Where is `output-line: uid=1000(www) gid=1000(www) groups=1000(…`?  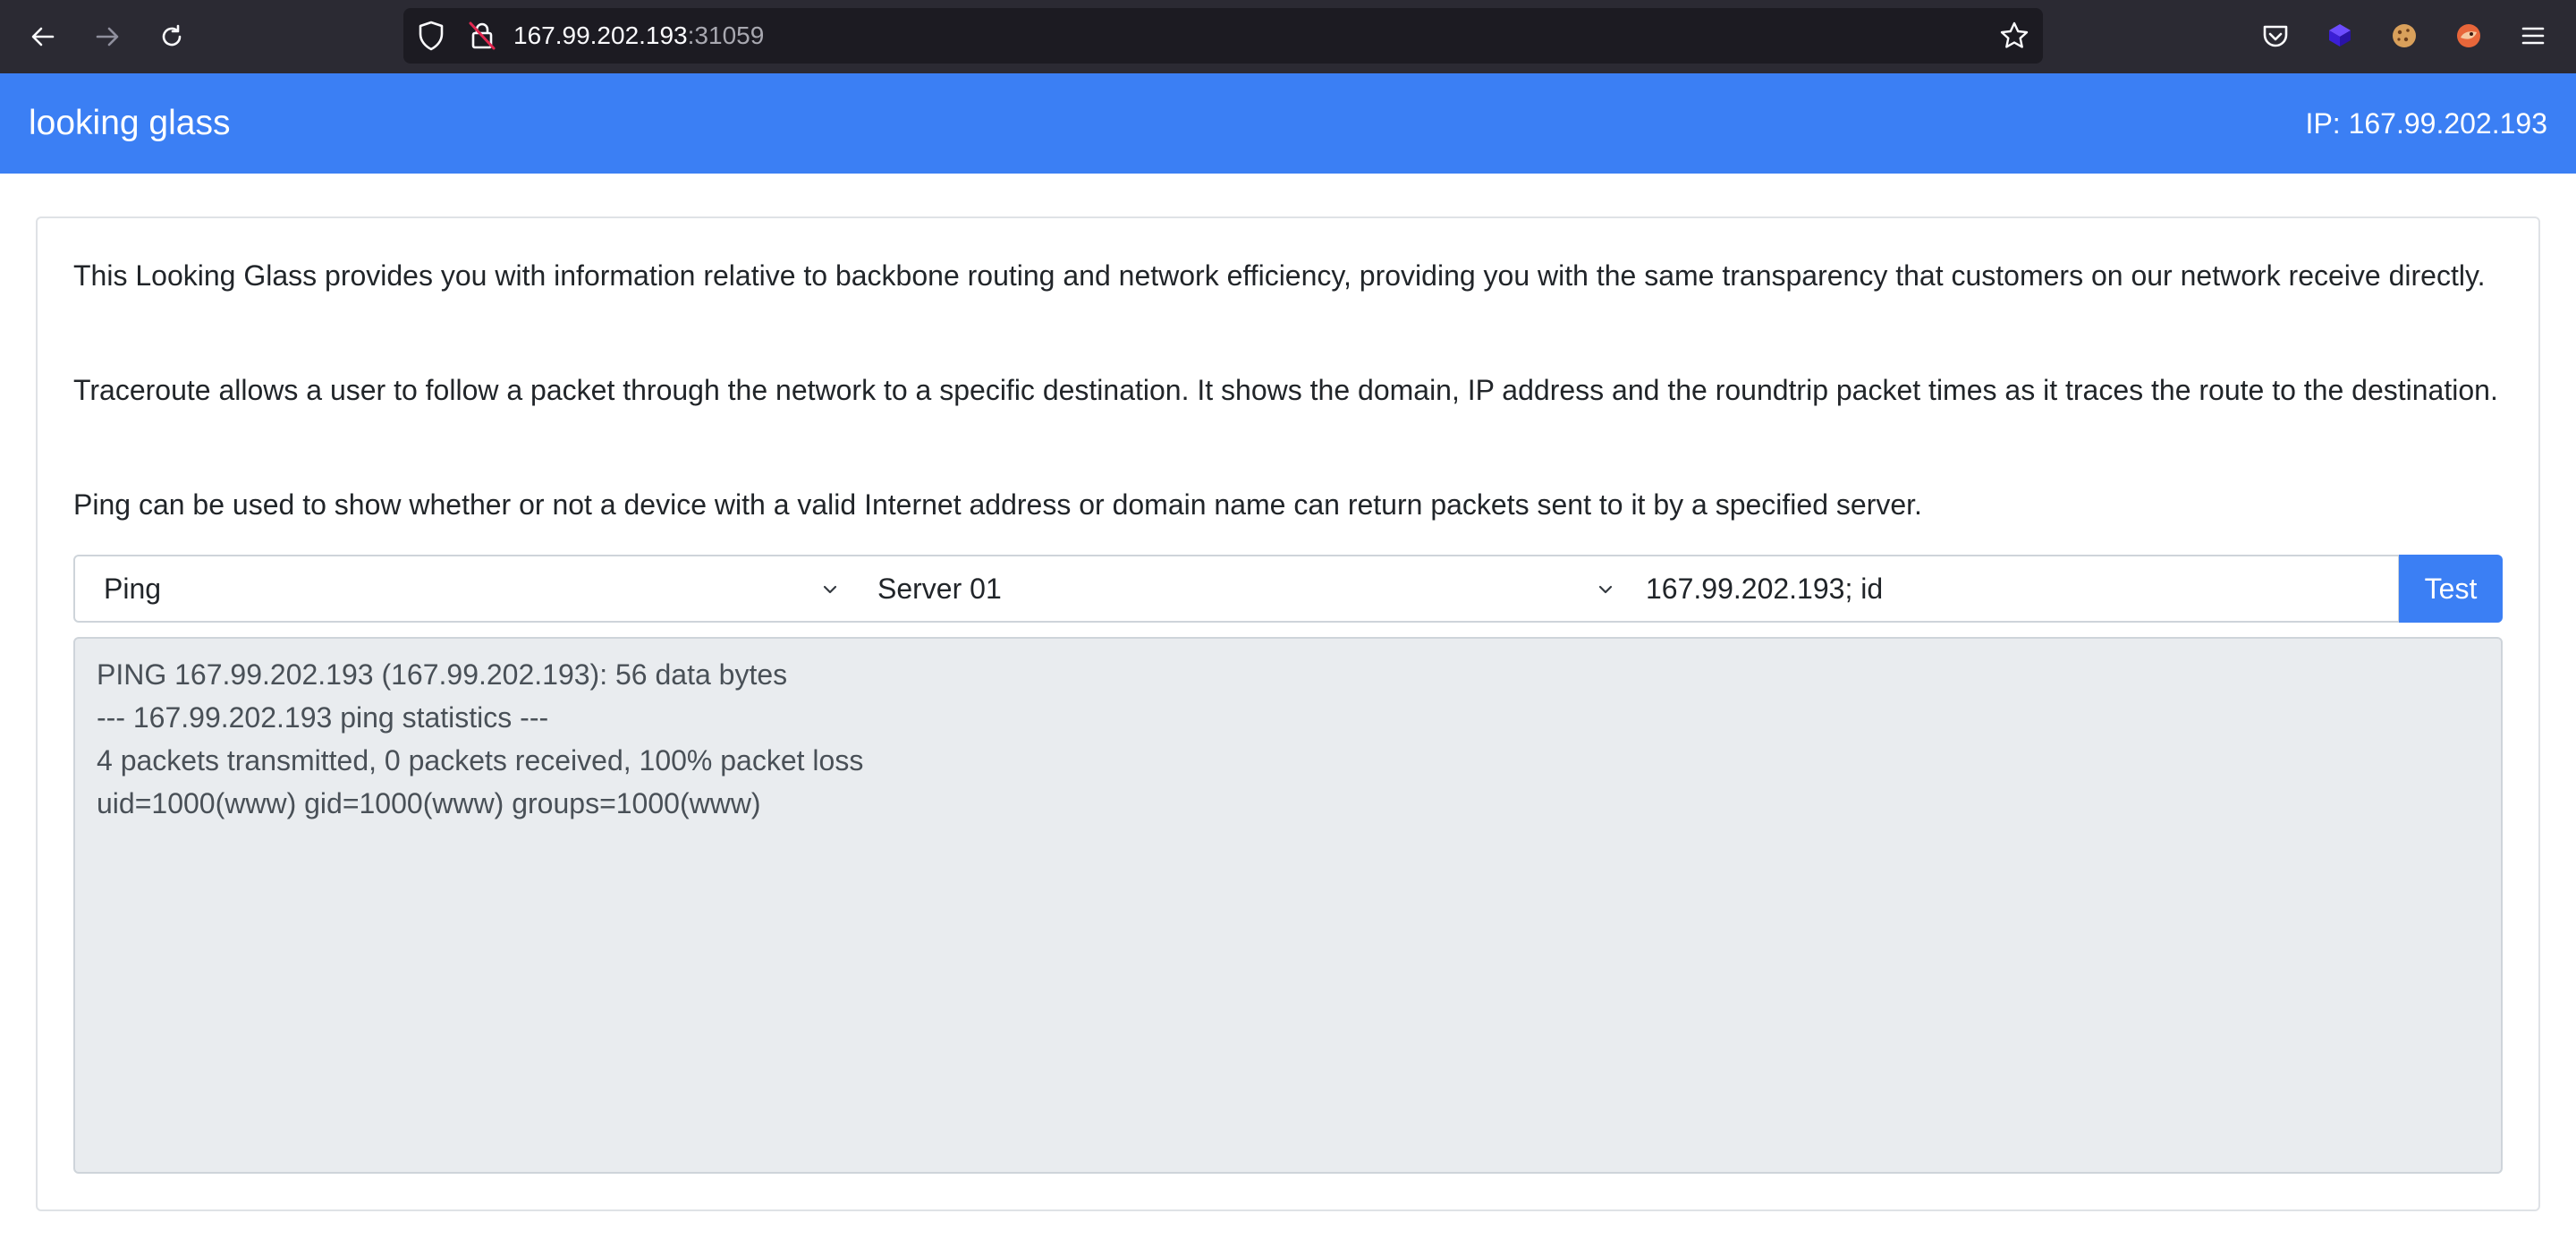 output-line: uid=1000(www) gid=1000(www) groups=1000(… is located at coordinates (429, 803).